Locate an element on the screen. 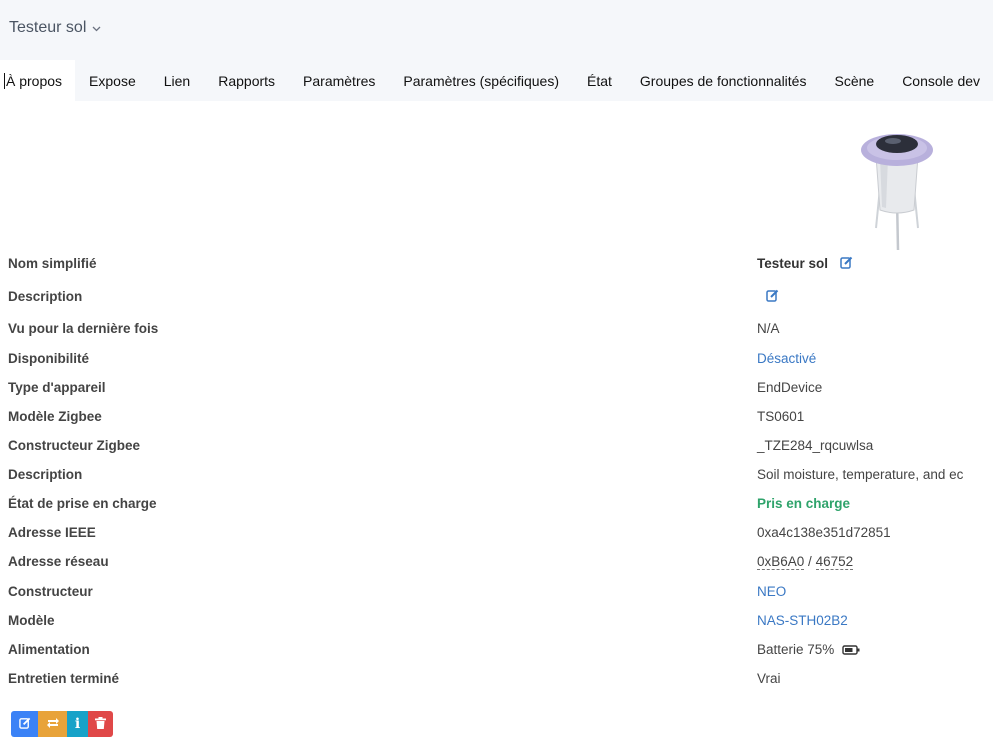  last-seen-label: Vu pour la dernière fois is located at coordinates (83, 328).